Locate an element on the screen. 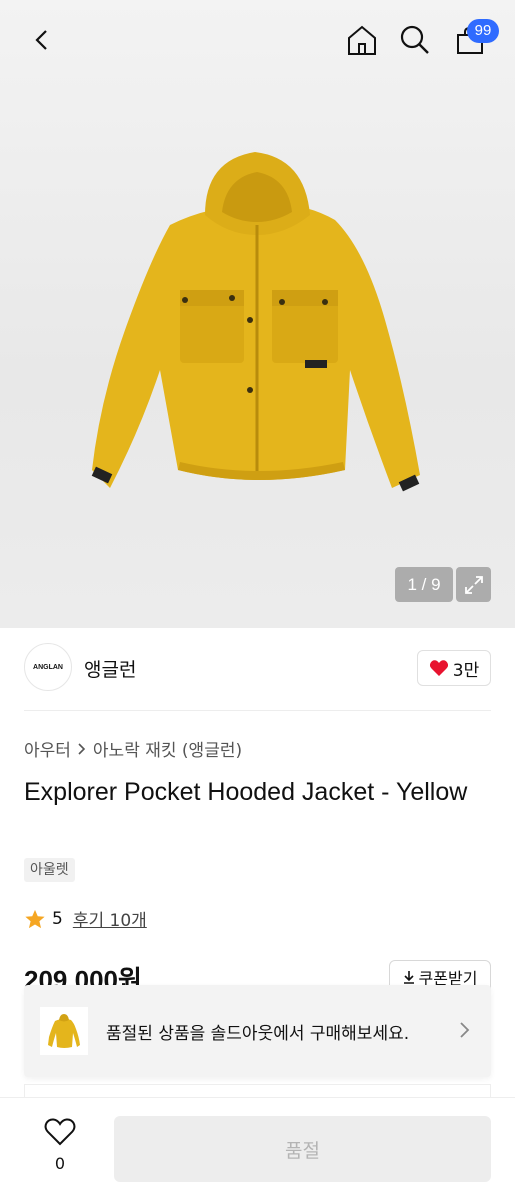 Image resolution: width=515 pixels, height=1201 pixels. expand-icon is located at coordinates (473, 584).